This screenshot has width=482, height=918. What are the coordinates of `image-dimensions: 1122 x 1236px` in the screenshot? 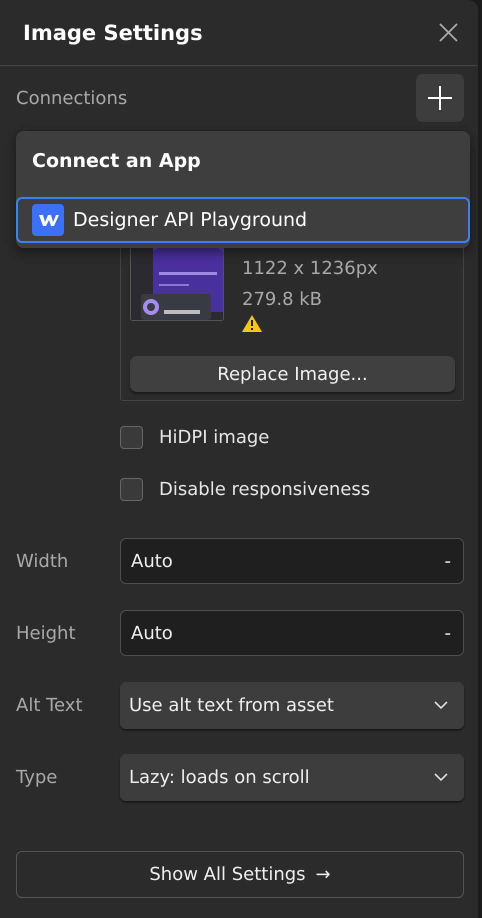 It's located at (310, 269).